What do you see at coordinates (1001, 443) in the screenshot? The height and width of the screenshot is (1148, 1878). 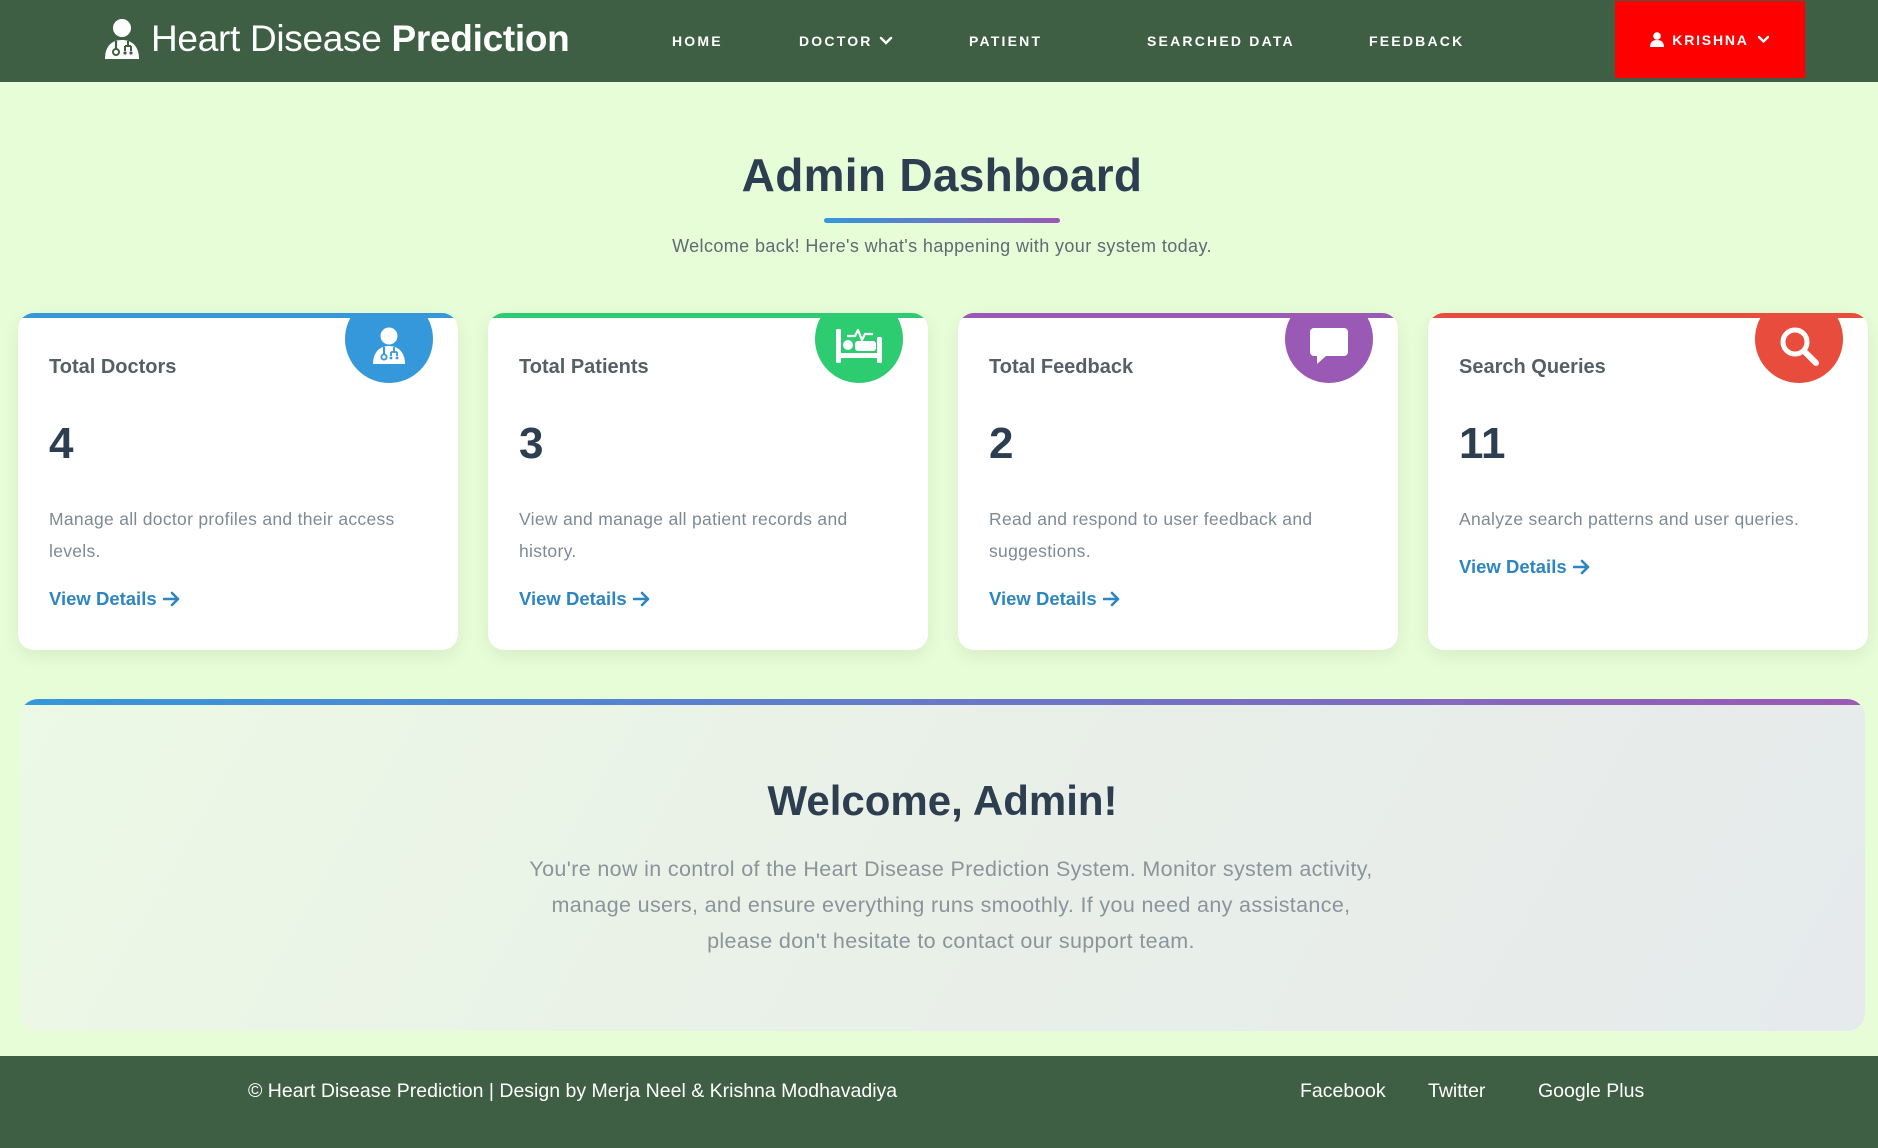 I see `card-value: 2` at bounding box center [1001, 443].